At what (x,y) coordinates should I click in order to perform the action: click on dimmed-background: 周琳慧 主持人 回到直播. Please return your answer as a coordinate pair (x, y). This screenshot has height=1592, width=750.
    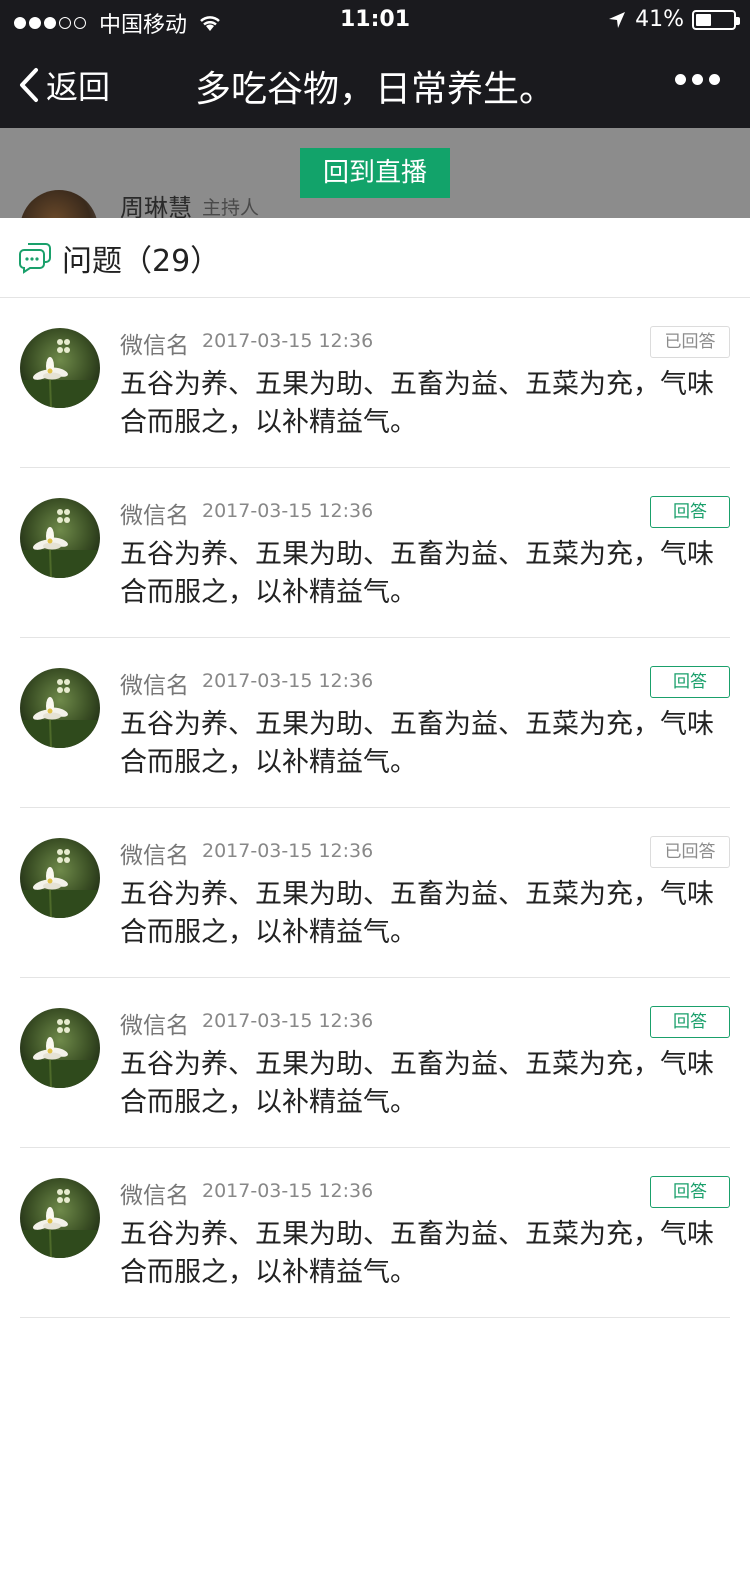
    Looking at the image, I should click on (375, 173).